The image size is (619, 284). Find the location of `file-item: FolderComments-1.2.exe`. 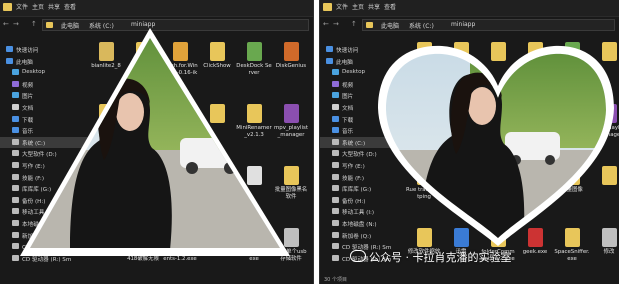

file-item: FolderComments-1.2.exe is located at coordinates (180, 245).